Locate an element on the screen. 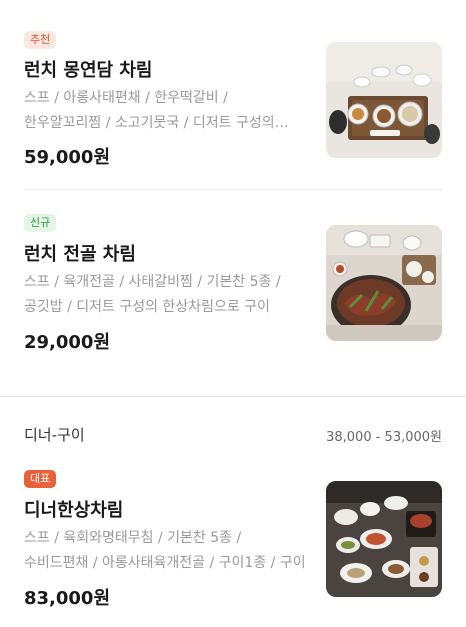 The image size is (466, 627). new-badge: 신규 is located at coordinates (40, 223).